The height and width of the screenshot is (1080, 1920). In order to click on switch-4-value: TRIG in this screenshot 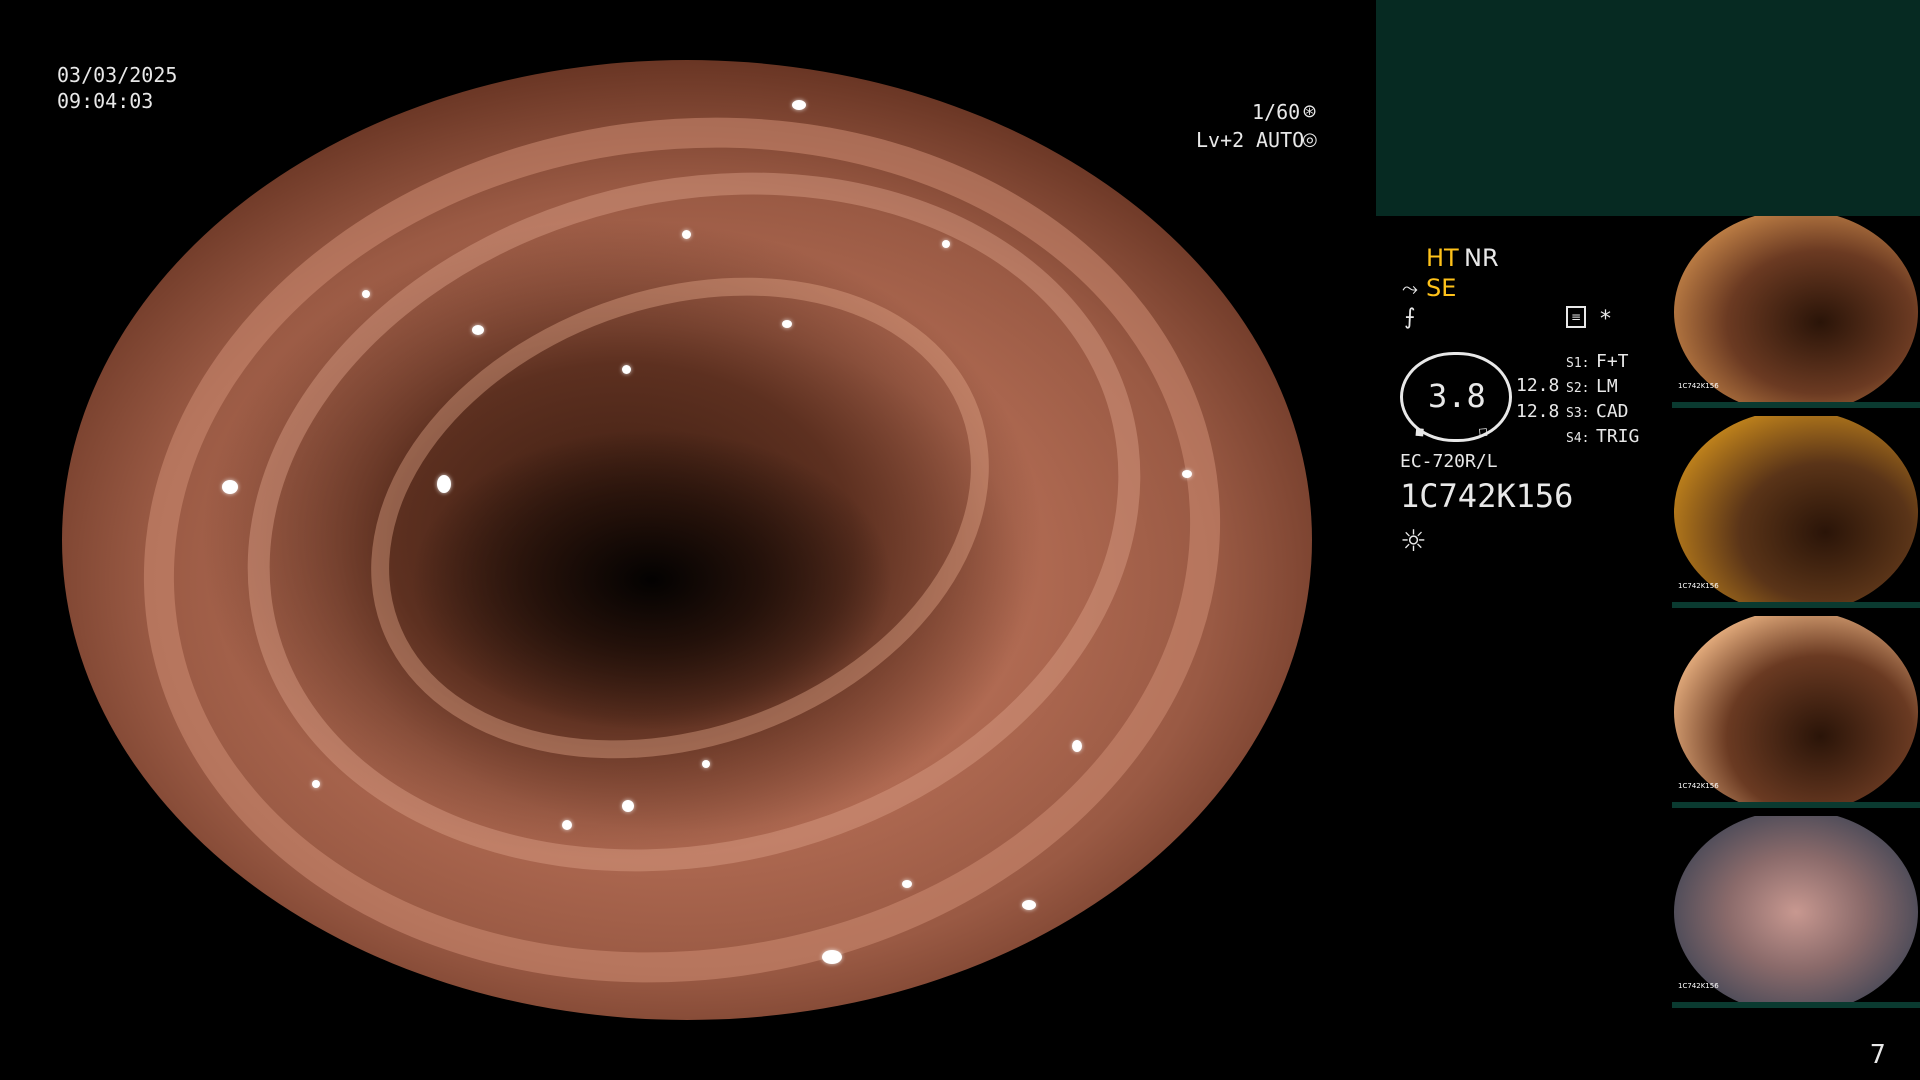, I will do `click(1618, 436)`.